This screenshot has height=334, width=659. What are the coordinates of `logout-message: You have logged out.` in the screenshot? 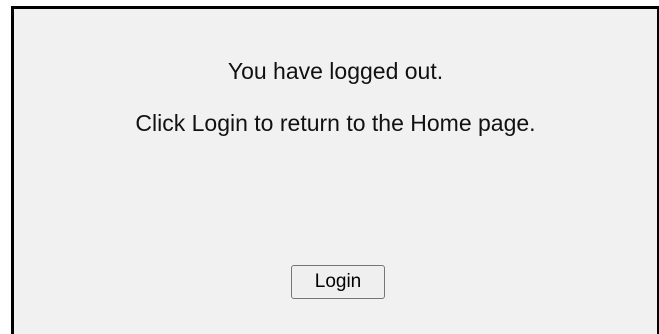 It's located at (335, 71).